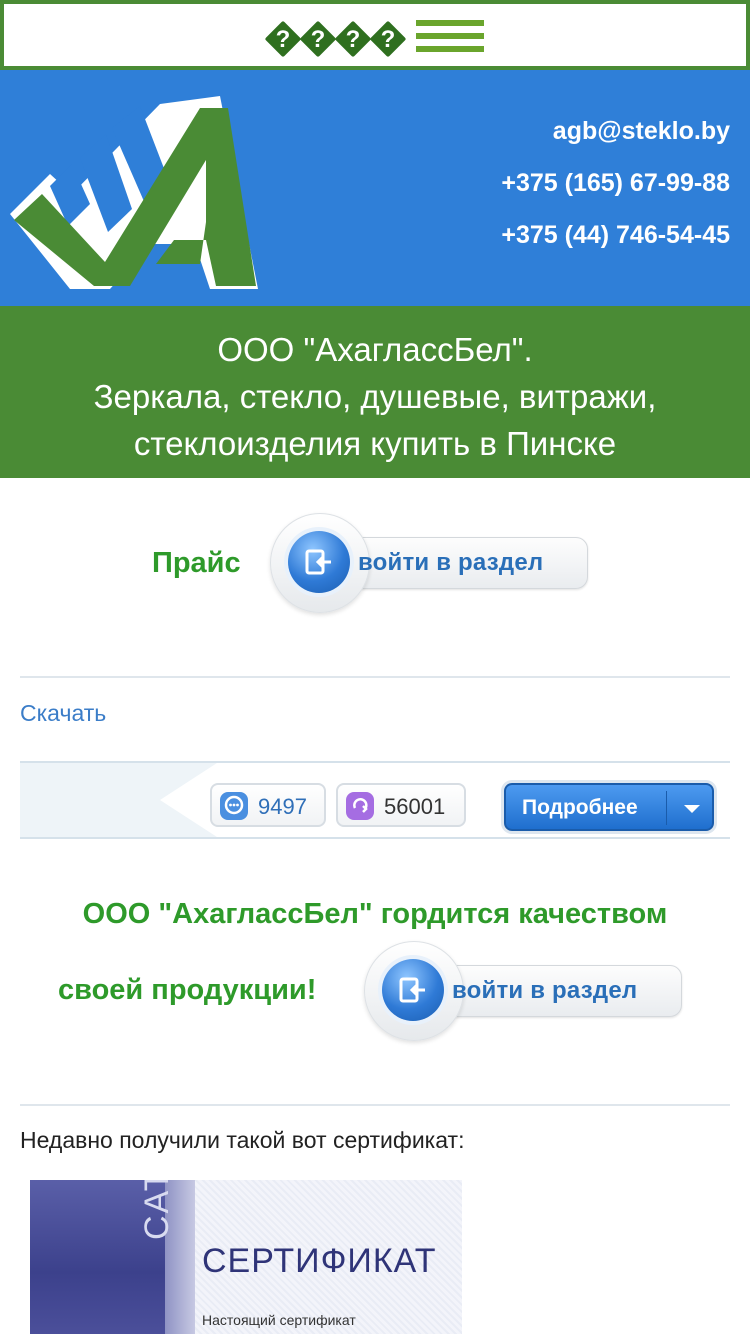 The width and height of the screenshot is (750, 1334). Describe the element at coordinates (360, 806) in the screenshot. I see `repost-icon` at that location.